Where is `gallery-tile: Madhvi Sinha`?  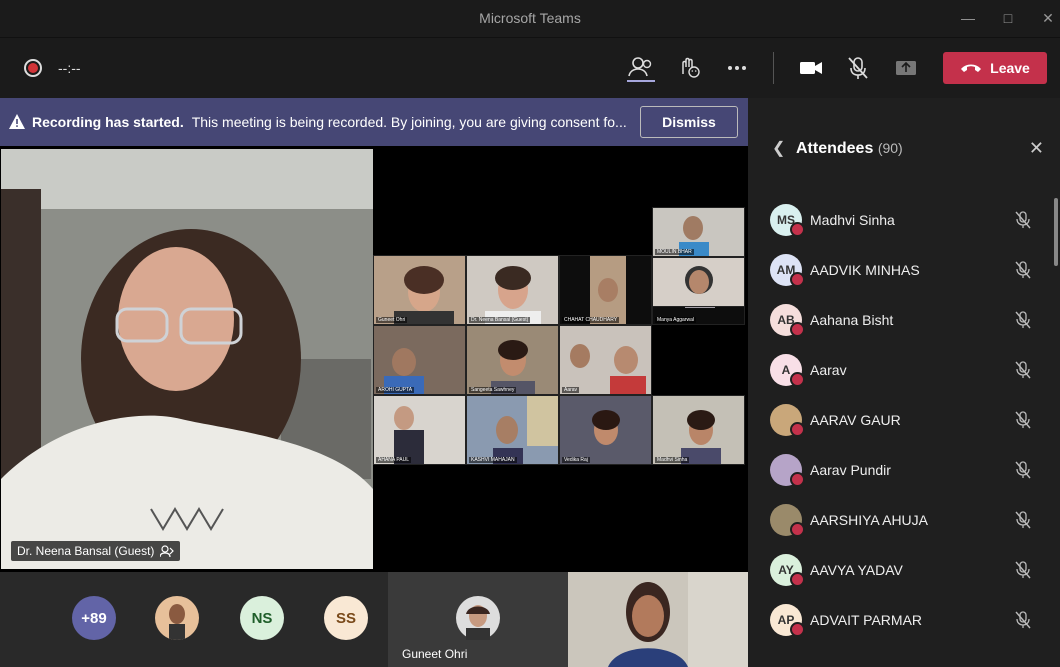
gallery-tile: Madhvi Sinha is located at coordinates (698, 430).